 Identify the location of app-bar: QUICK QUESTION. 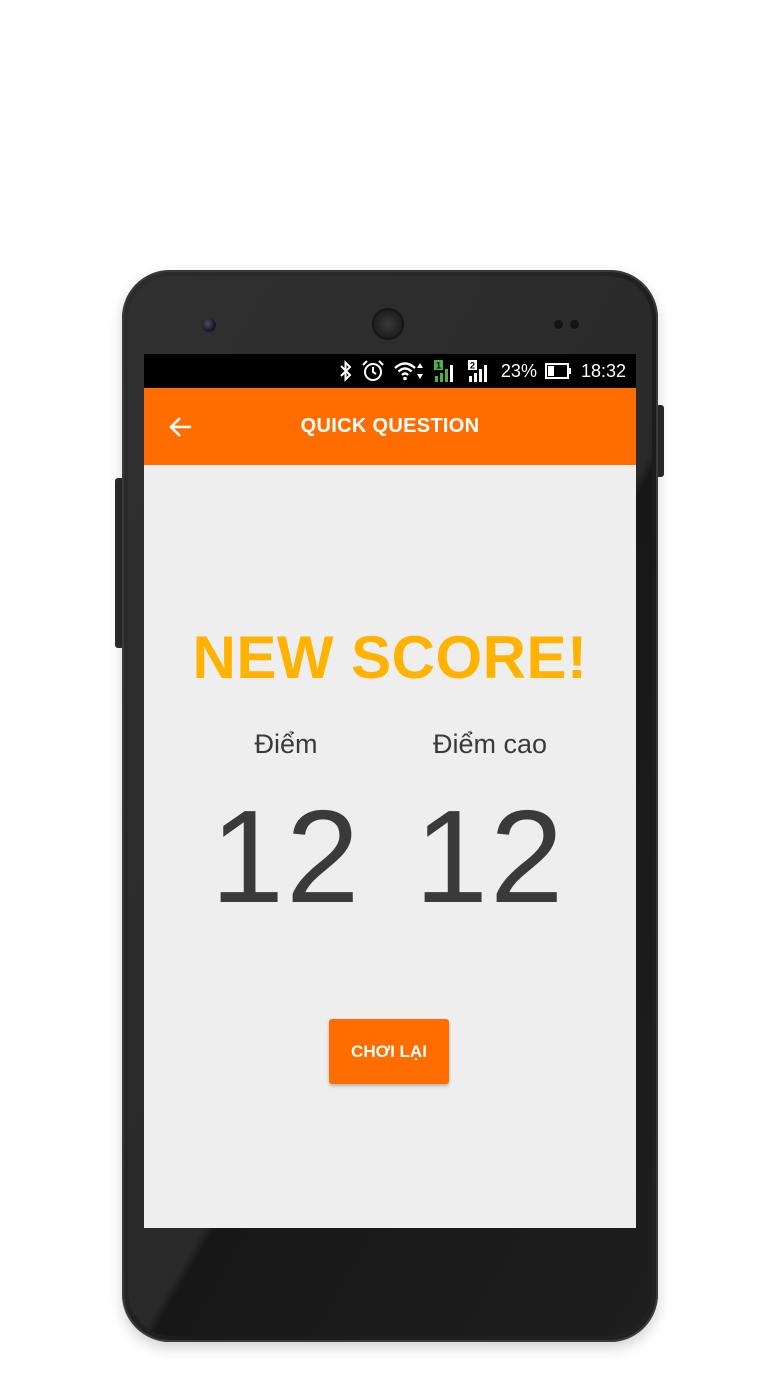
(390, 426).